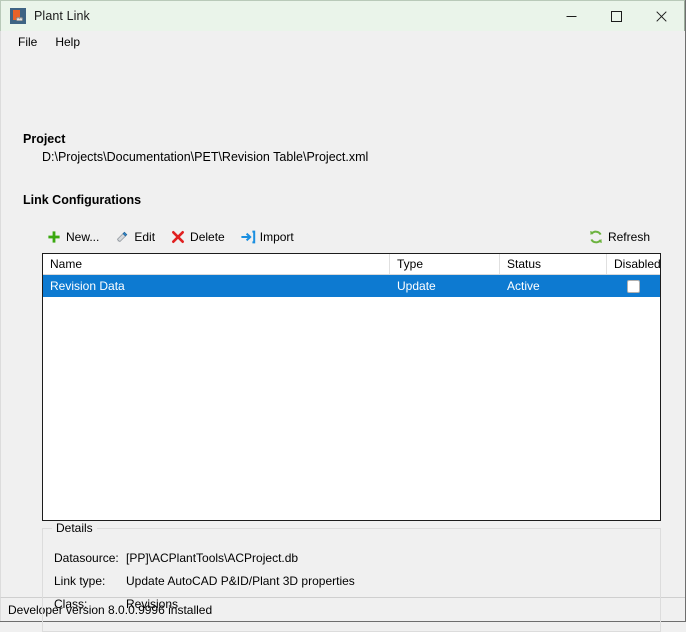 Image resolution: width=686 pixels, height=632 pixels. I want to click on cell-type: Update, so click(416, 286).